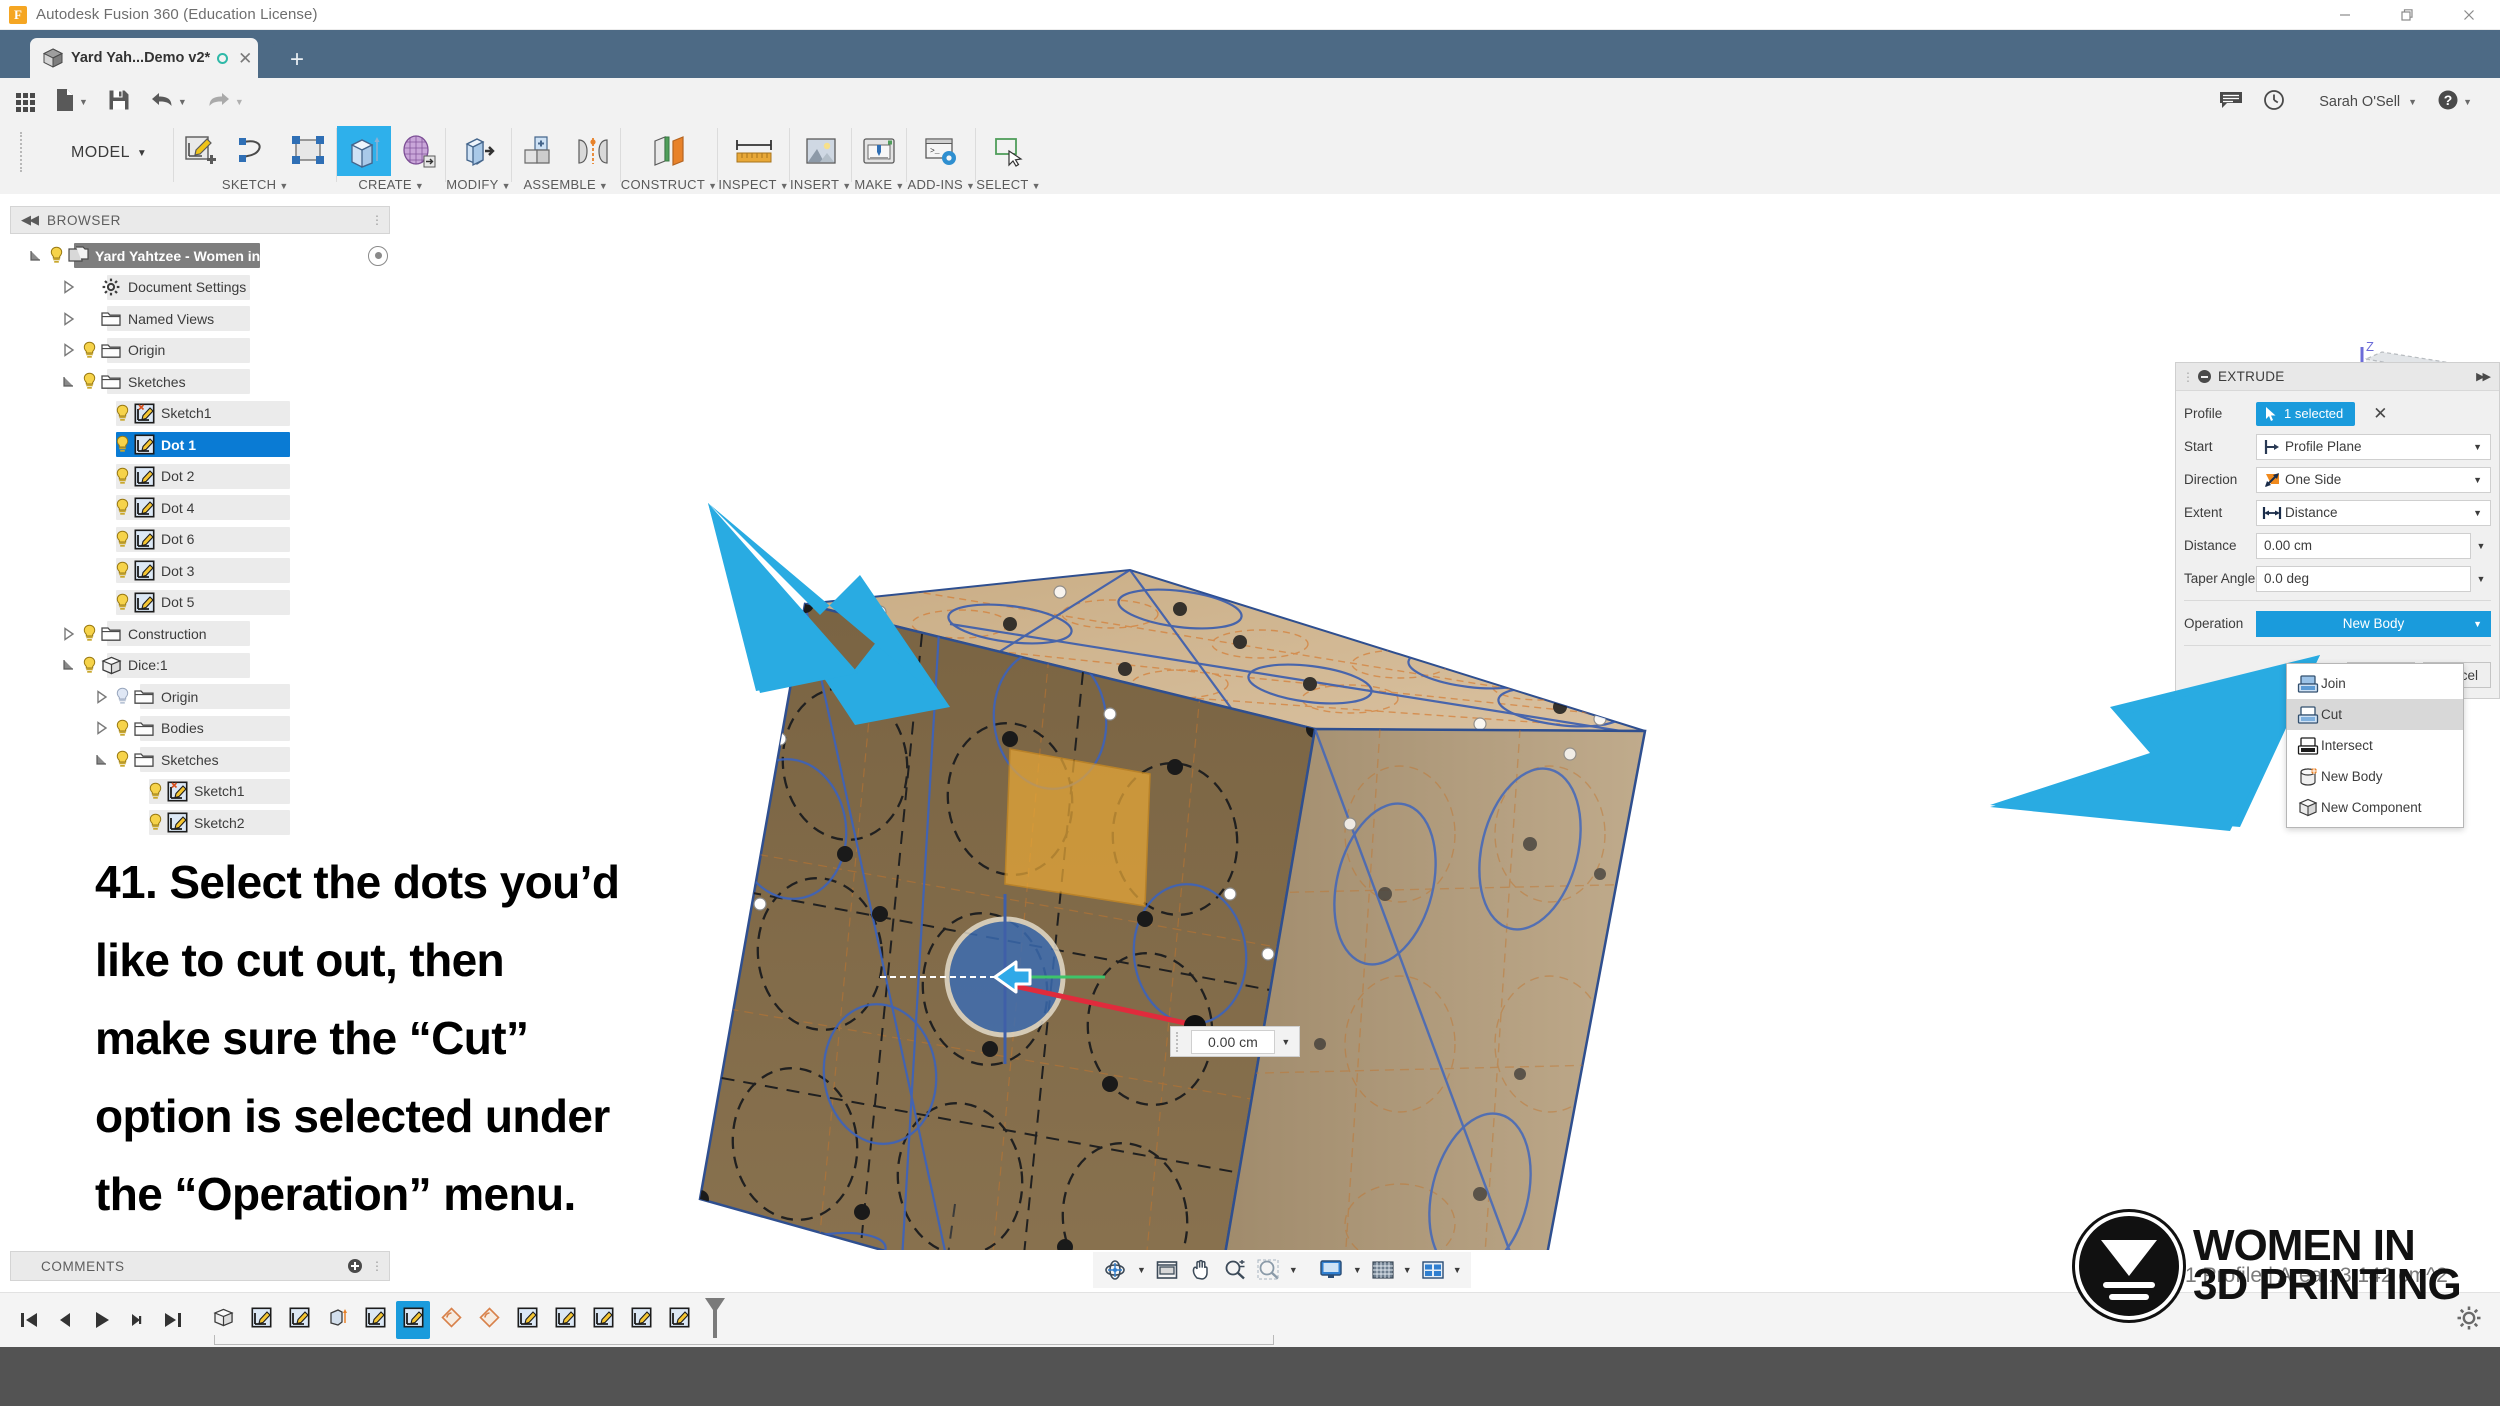 This screenshot has width=2500, height=1406. I want to click on minimize-icon, so click(2345, 15).